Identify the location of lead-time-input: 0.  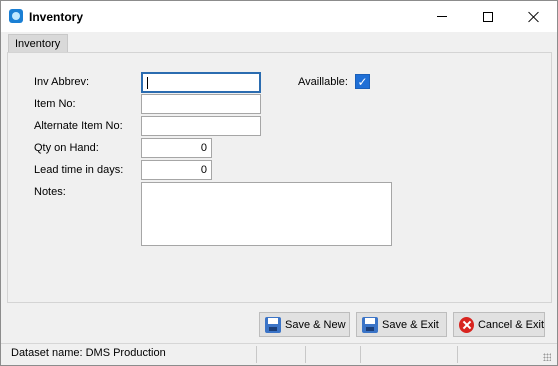
(176, 170).